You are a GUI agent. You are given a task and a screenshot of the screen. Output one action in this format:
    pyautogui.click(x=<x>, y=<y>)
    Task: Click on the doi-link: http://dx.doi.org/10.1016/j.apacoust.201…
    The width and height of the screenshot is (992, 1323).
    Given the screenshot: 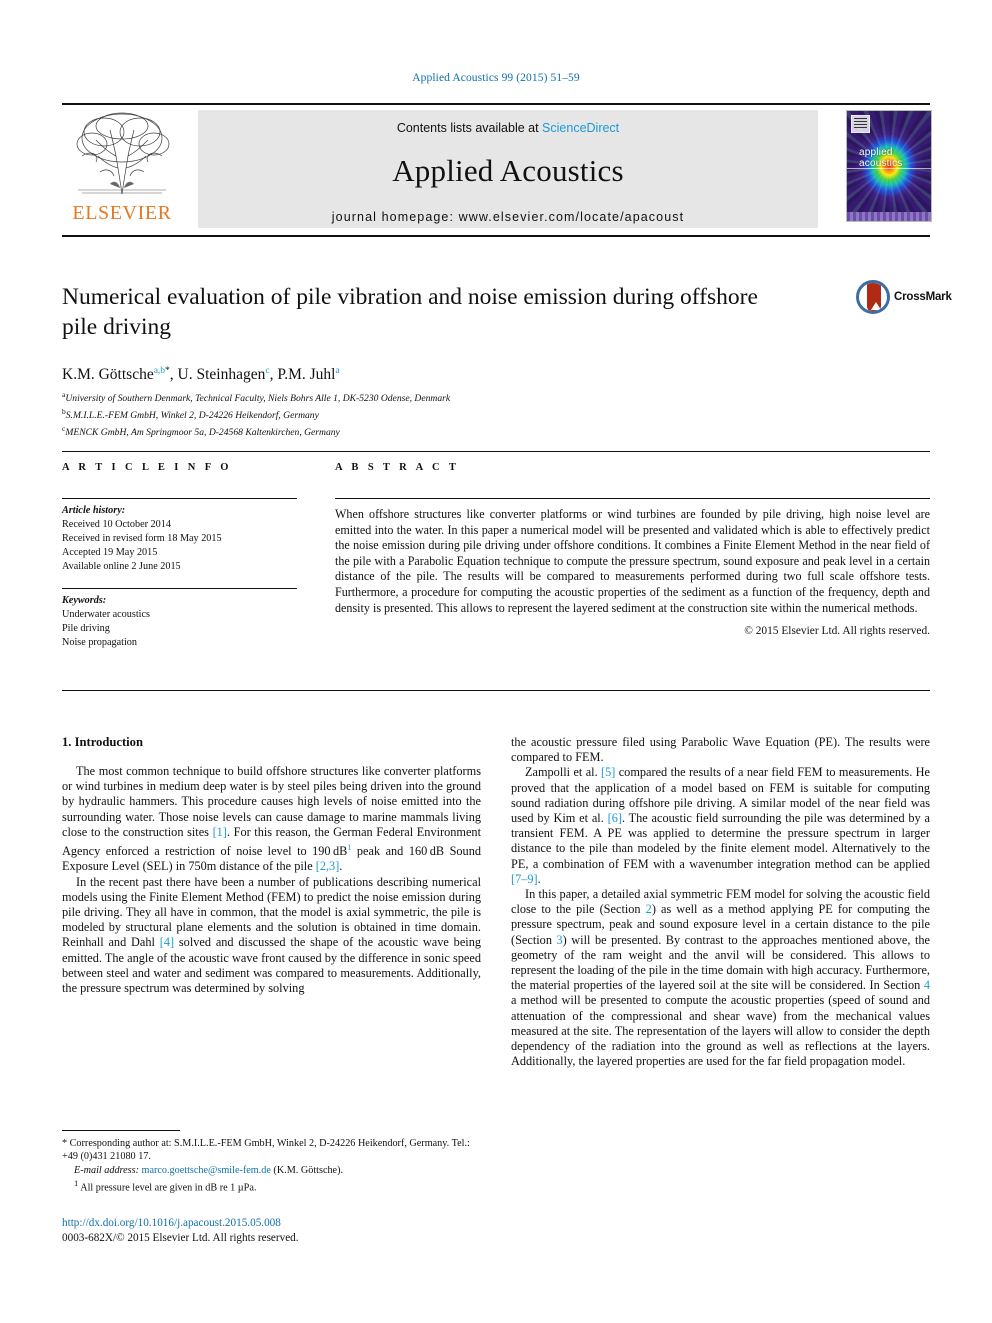 What is the action you would take?
    pyautogui.click(x=271, y=1223)
    